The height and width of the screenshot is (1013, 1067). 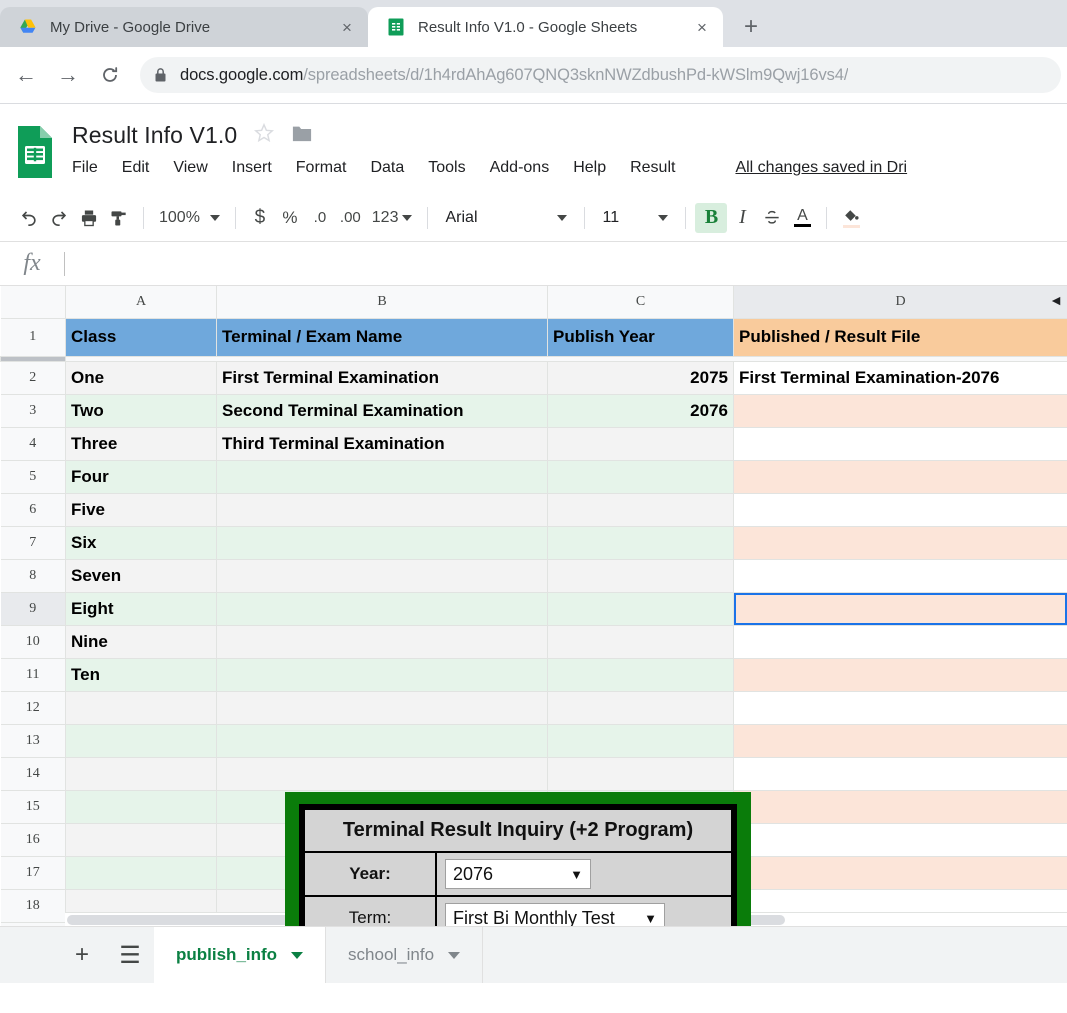 I want to click on print-icon, so click(x=89, y=218).